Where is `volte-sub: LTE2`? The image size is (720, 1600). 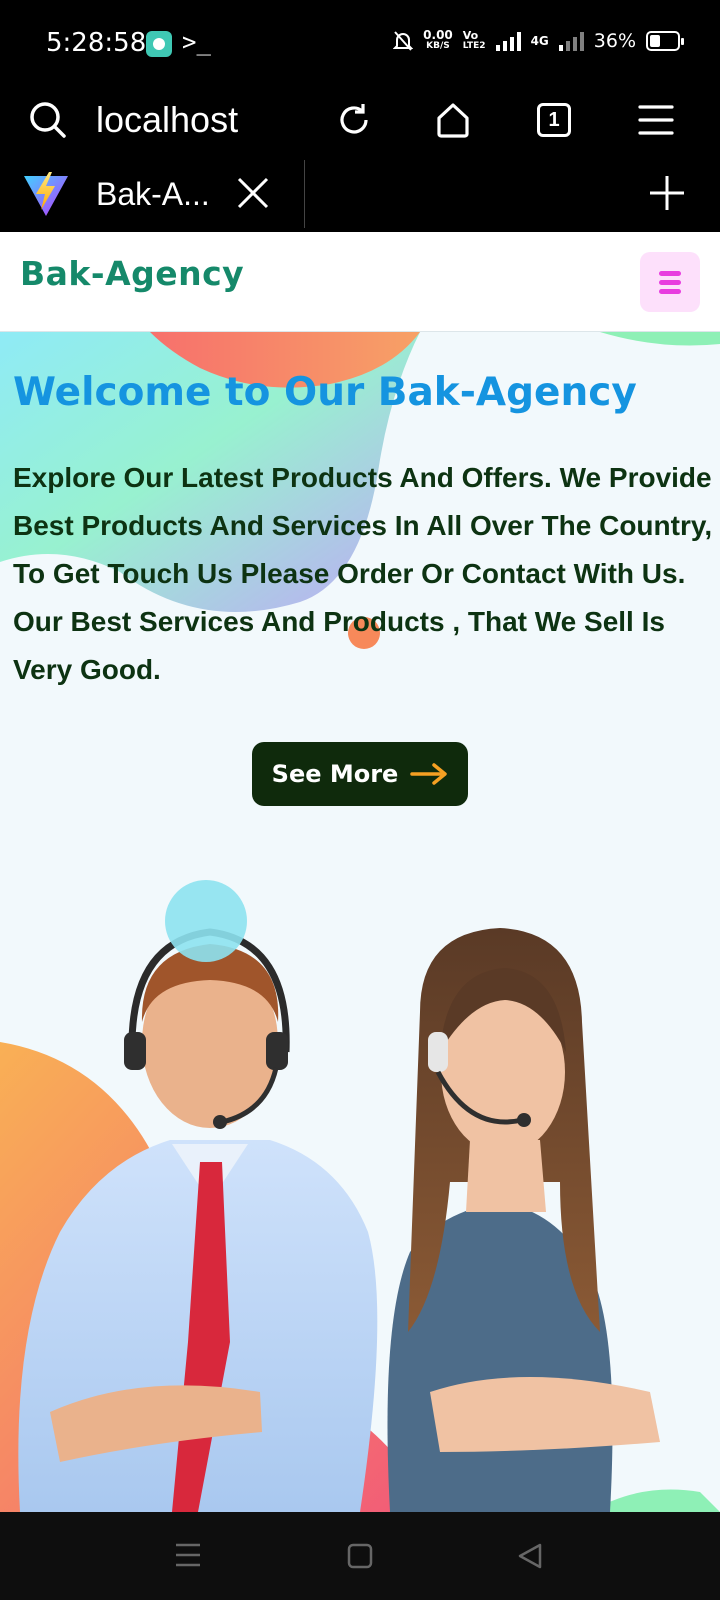 volte-sub: LTE2 is located at coordinates (474, 46).